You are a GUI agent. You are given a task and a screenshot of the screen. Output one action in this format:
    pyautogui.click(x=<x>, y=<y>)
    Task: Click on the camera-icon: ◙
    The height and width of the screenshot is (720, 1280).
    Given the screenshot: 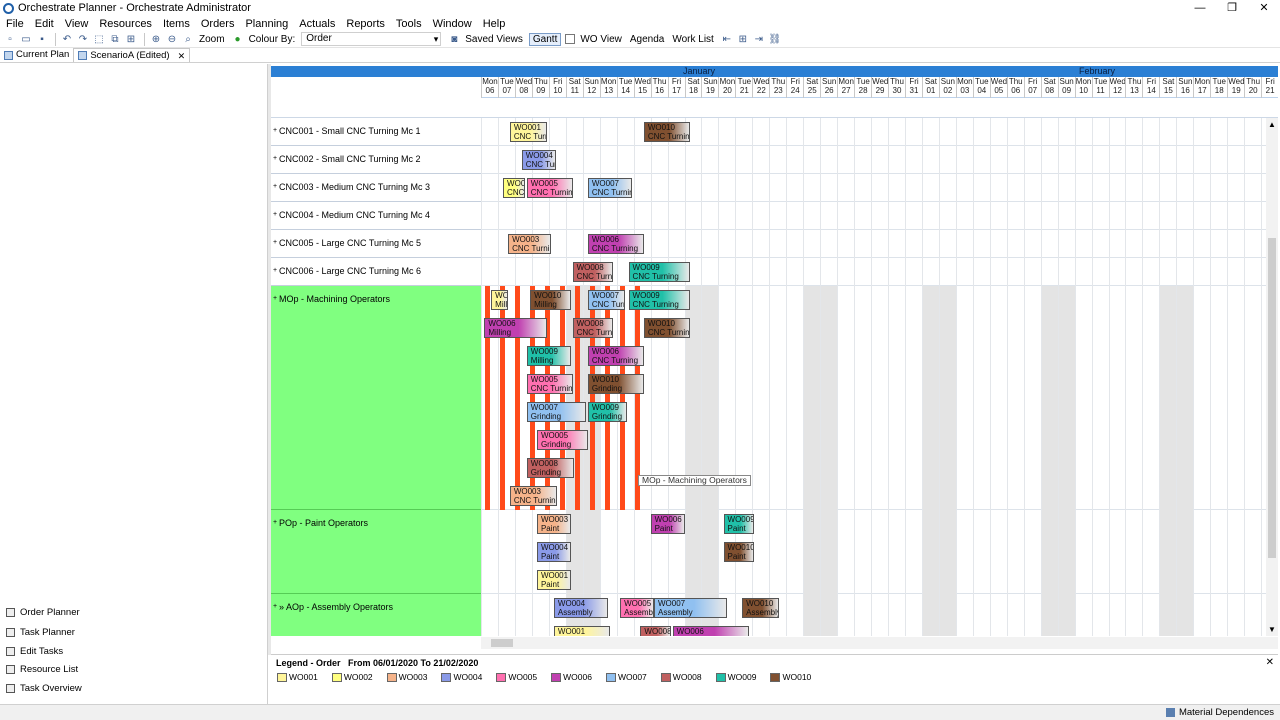 What is the action you would take?
    pyautogui.click(x=454, y=39)
    